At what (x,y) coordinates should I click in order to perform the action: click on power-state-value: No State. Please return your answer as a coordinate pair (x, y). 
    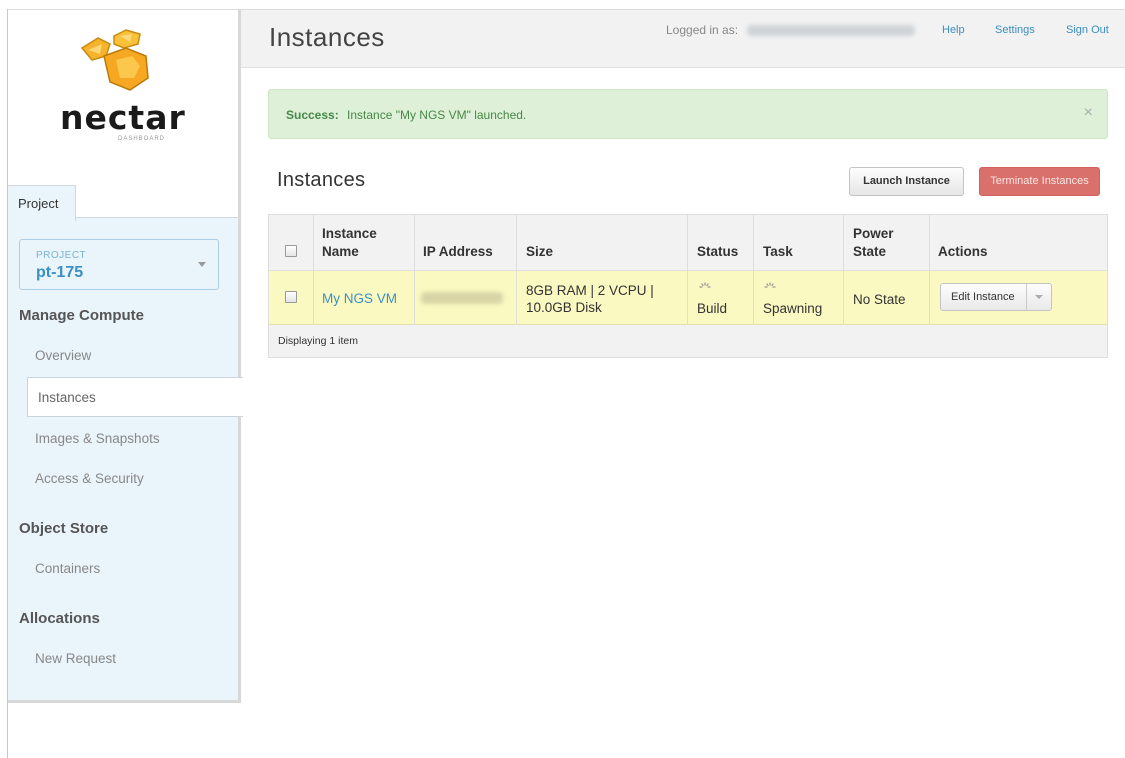
    Looking at the image, I should click on (879, 299).